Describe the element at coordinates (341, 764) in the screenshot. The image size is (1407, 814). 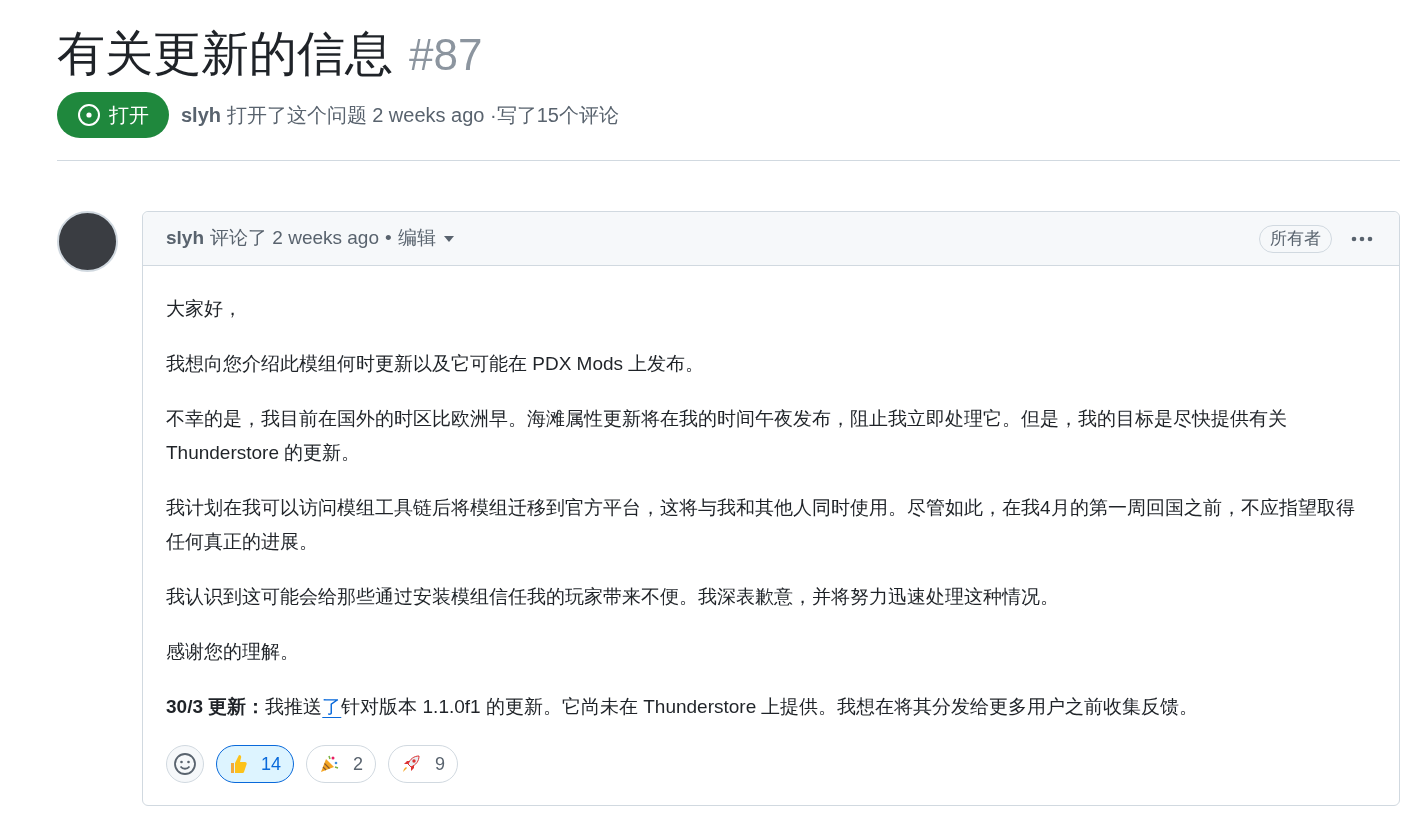
I see `reaction-button: 2` at that location.